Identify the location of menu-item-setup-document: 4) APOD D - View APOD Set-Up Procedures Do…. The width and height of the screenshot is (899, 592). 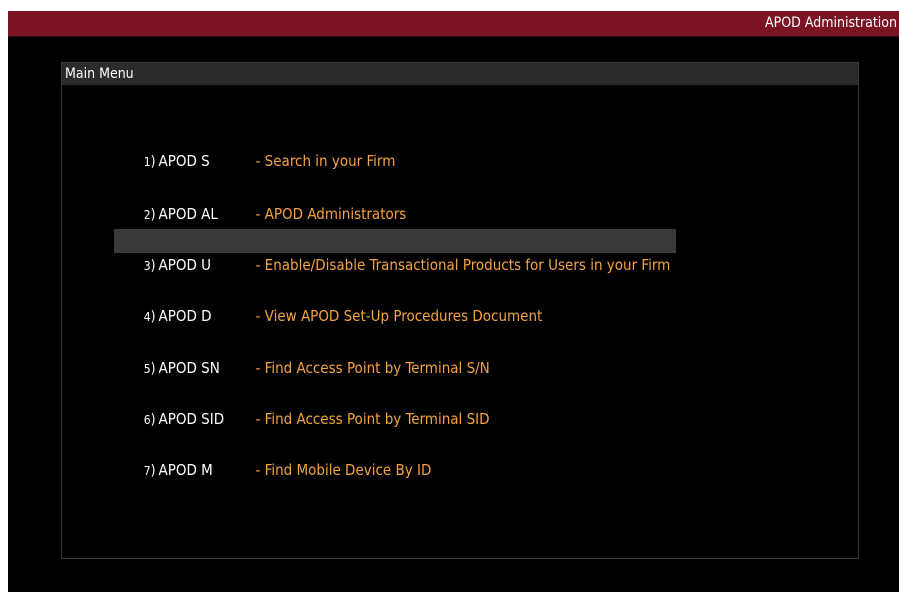
(331, 302).